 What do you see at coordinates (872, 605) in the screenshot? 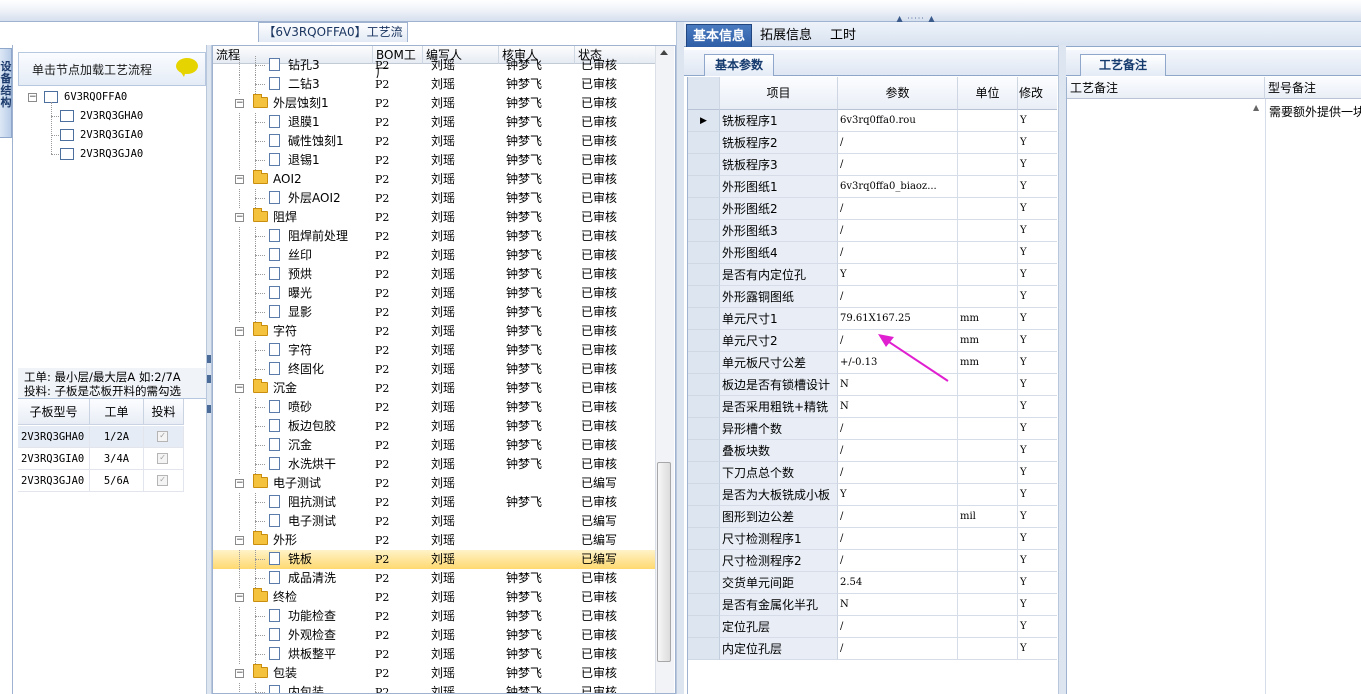
I see `param-row: 是否有金属化半孔 N Y` at bounding box center [872, 605].